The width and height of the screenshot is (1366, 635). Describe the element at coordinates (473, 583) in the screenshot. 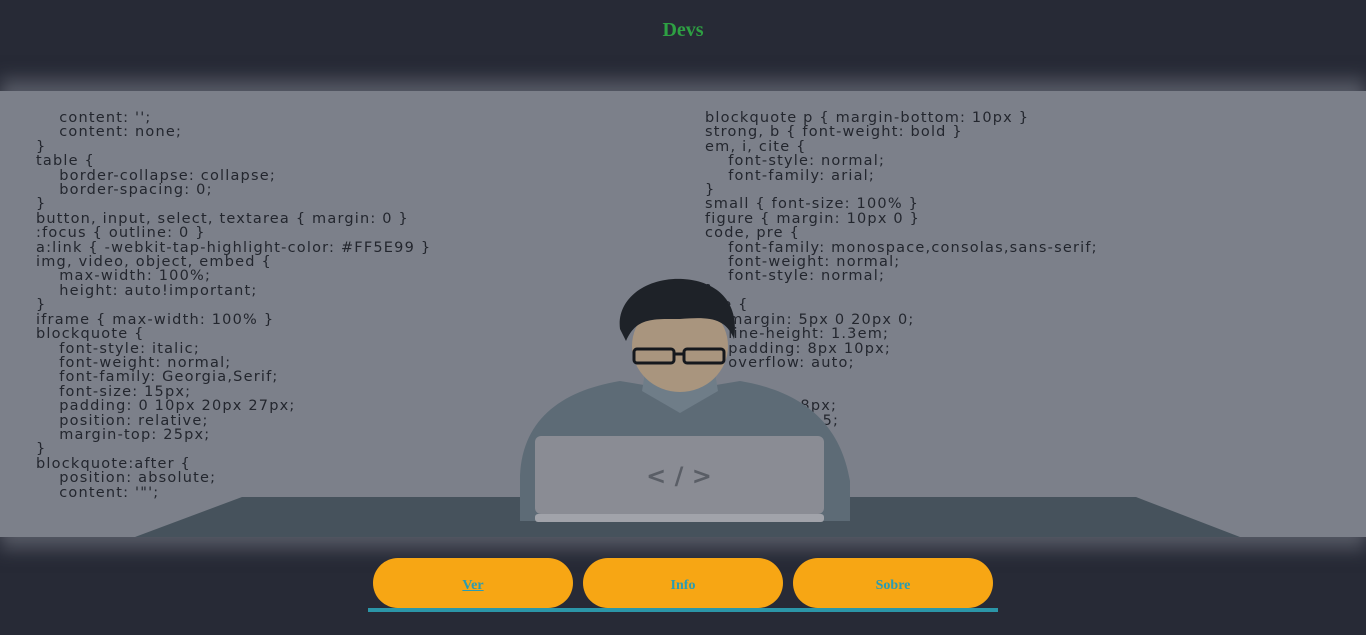

I see `nav-button-ver: Ver` at that location.